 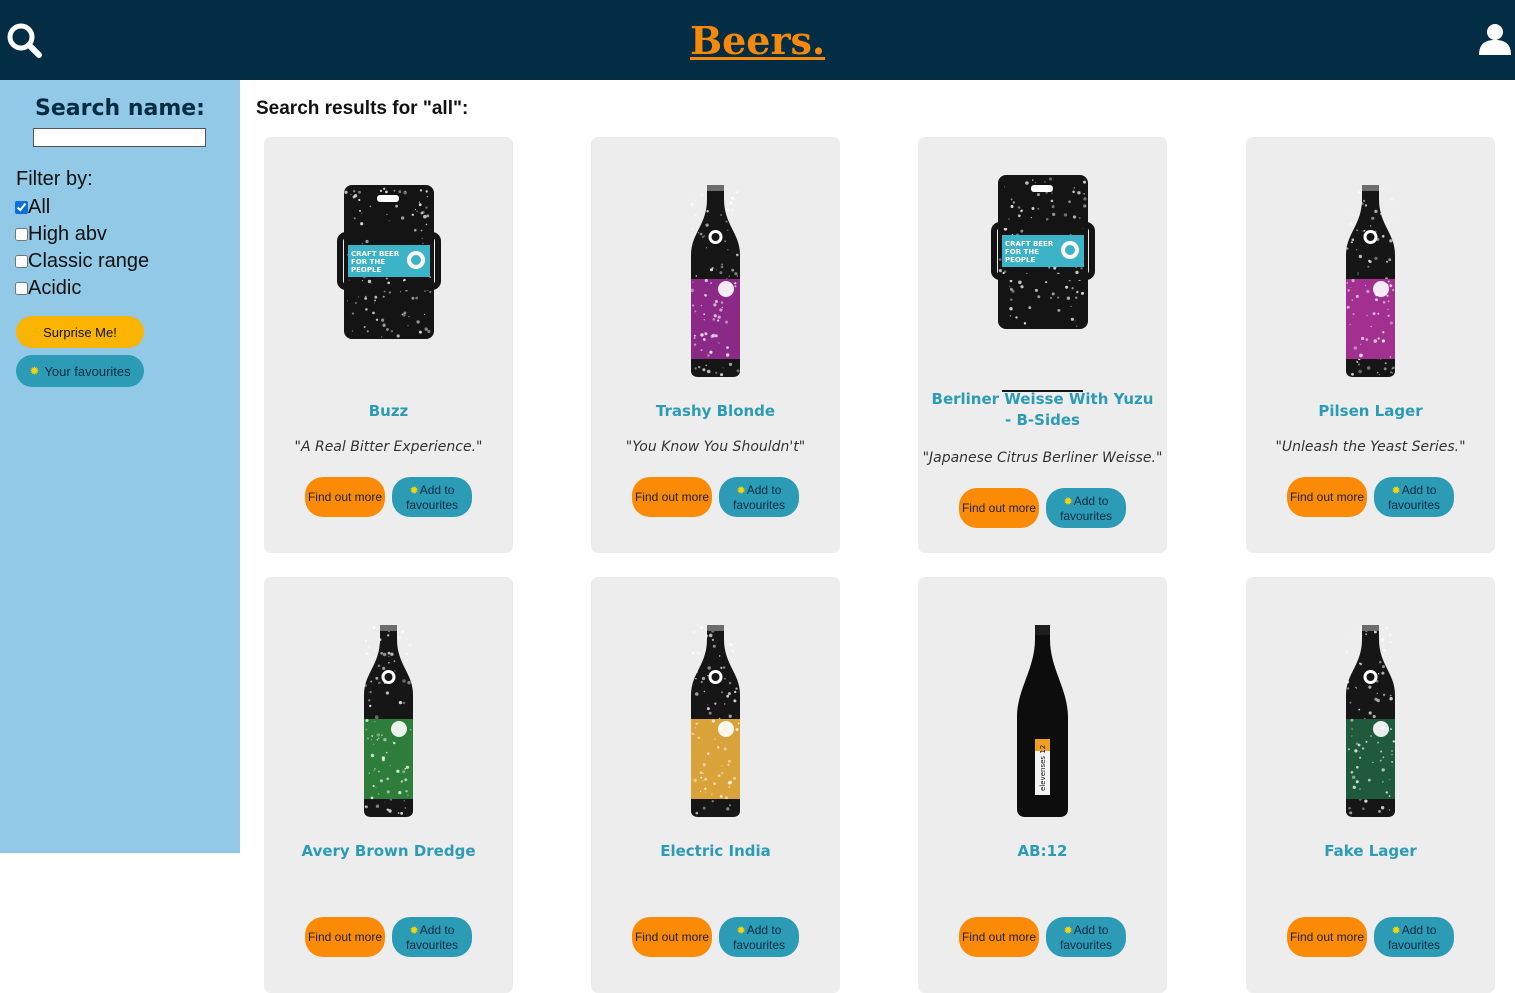 I want to click on filter-classic-range: Classic range, so click(x=82, y=261).